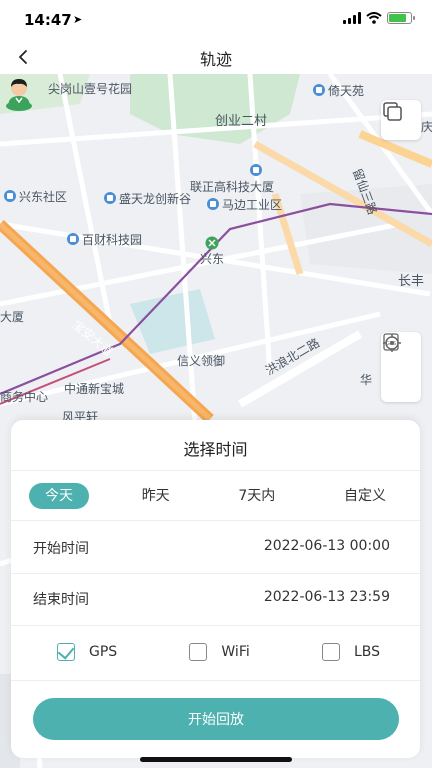 The image size is (432, 768). What do you see at coordinates (147, 198) in the screenshot?
I see `map-label: 盛天龙创新谷` at bounding box center [147, 198].